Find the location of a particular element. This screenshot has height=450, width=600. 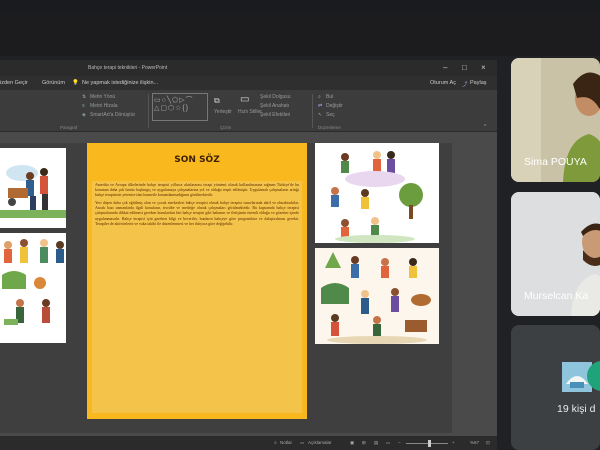

fit-slide-icon: ⊡ is located at coordinates (488, 443).